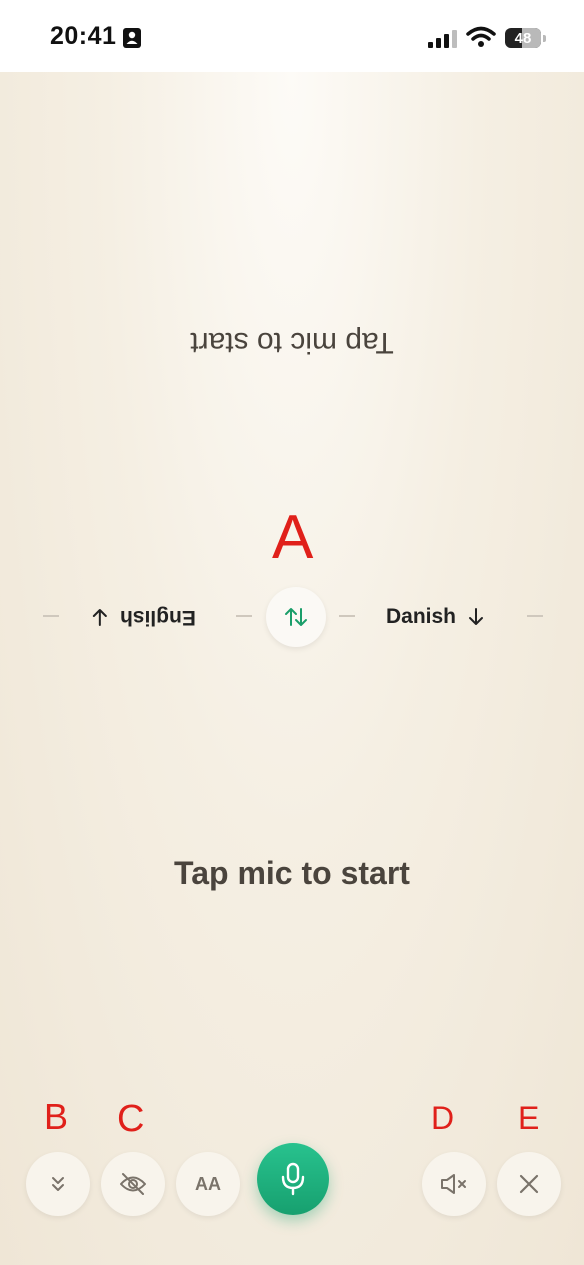 The width and height of the screenshot is (584, 1265). I want to click on partner-language-label: English, so click(158, 617).